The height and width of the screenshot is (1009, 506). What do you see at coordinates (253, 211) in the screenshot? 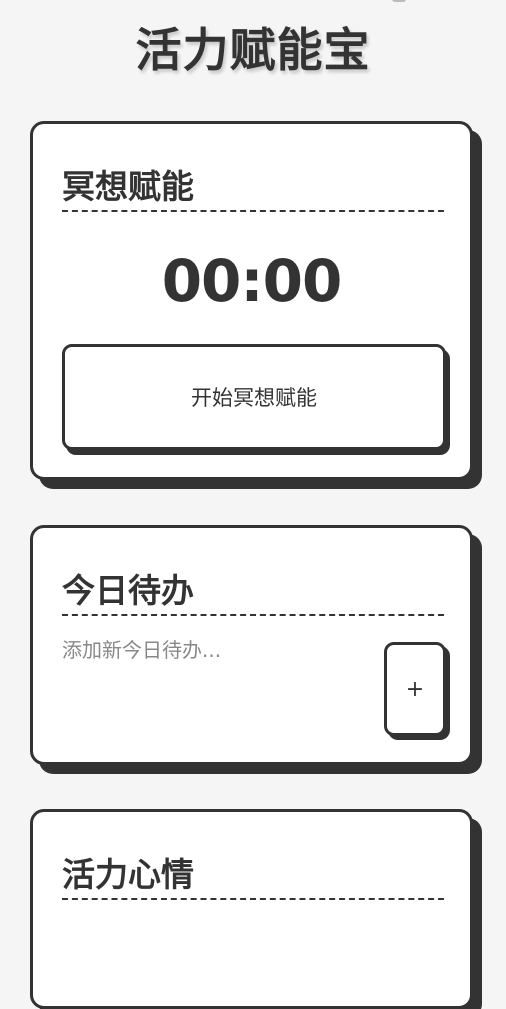
I see `meditation-divider` at bounding box center [253, 211].